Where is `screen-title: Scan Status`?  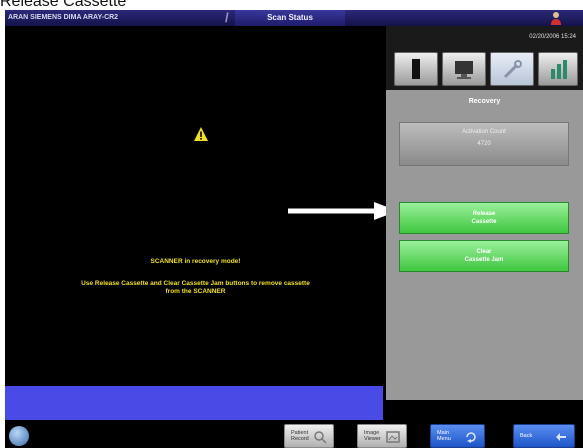
screen-title: Scan Status is located at coordinates (290, 18).